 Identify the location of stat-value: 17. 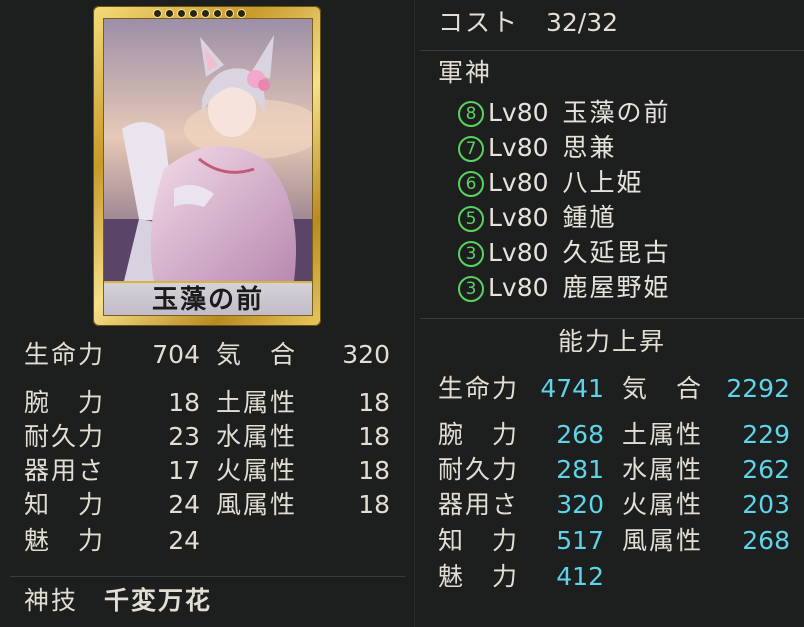
(184, 470).